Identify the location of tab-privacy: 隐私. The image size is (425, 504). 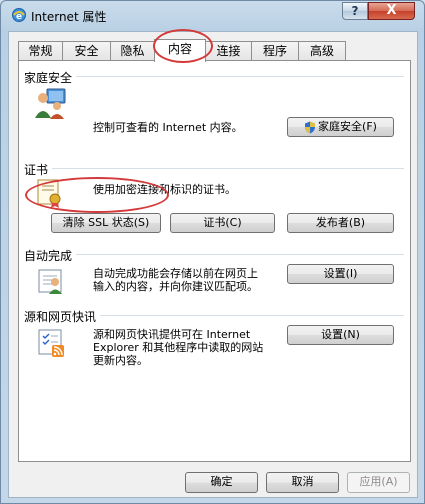
(132, 51).